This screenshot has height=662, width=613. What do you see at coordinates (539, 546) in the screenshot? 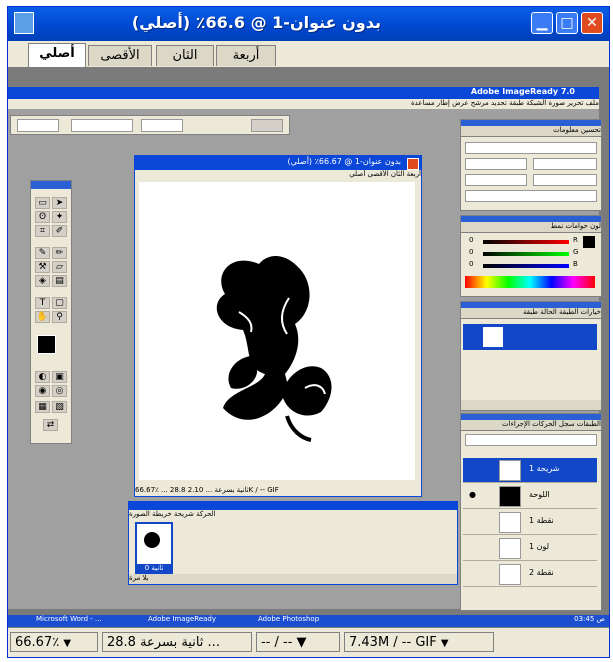
I see `layer-label: لون 1` at bounding box center [539, 546].